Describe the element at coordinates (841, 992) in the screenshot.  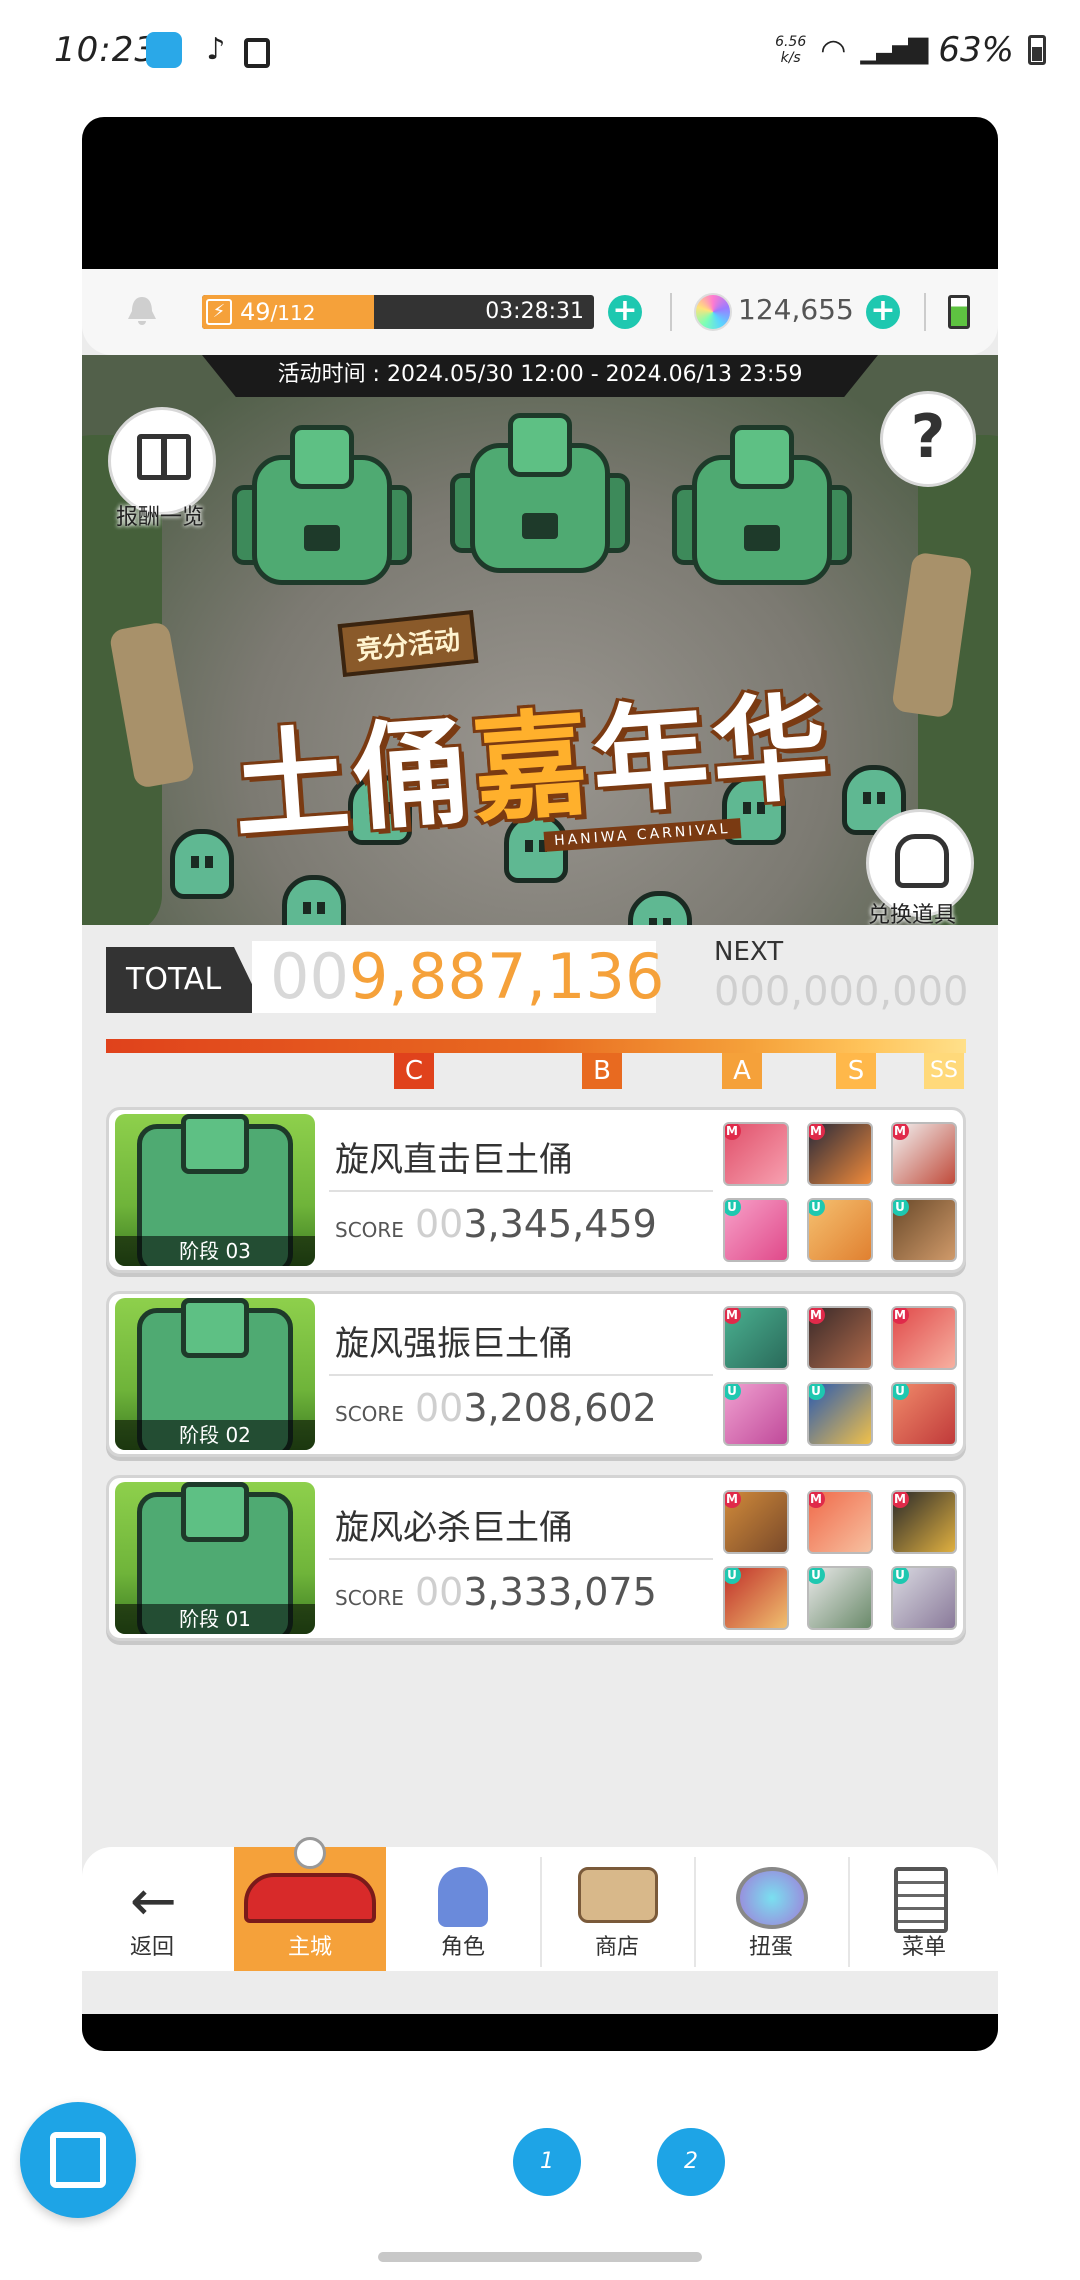
I see `next-score: 000,000,000` at that location.